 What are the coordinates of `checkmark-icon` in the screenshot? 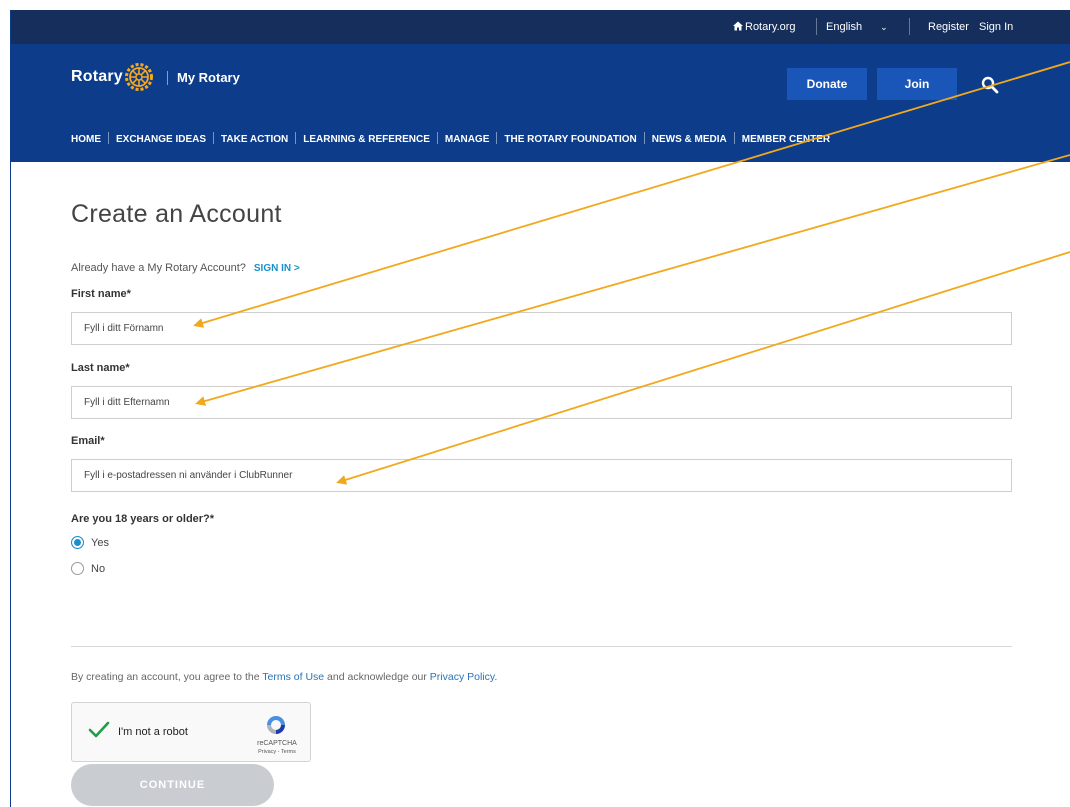 It's located at (99, 730).